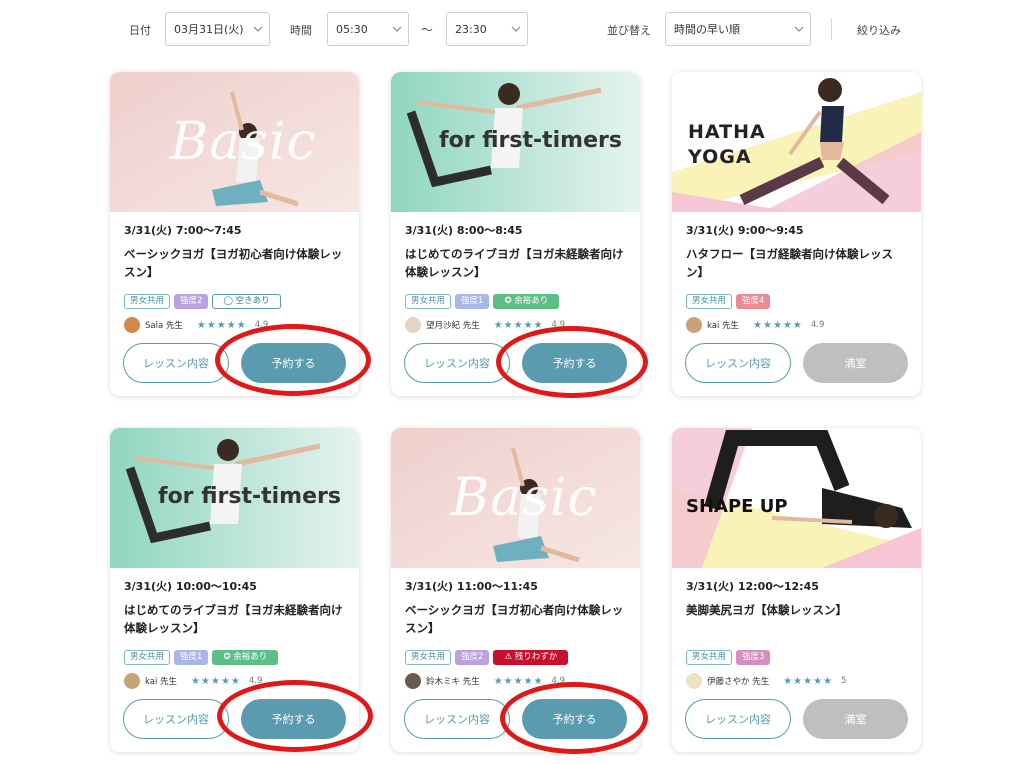 Image resolution: width=1024 pixels, height=764 pixels. I want to click on availability-tag: ⚠ 残りわずか, so click(531, 657).